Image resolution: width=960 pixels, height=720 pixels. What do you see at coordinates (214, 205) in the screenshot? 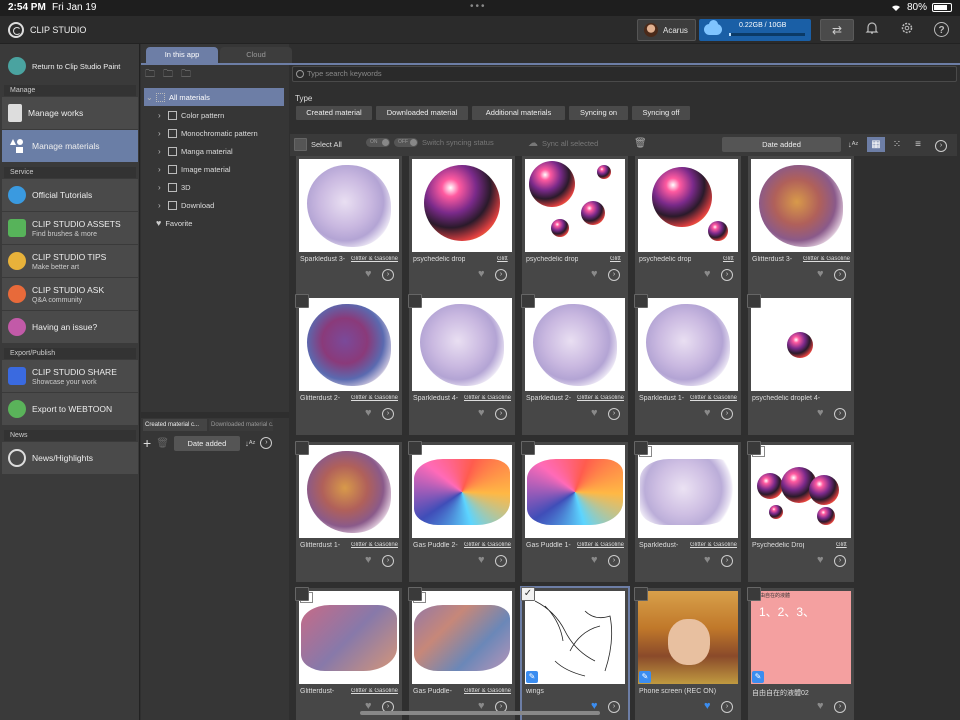
I see `tree-item-download: › Download` at bounding box center [214, 205].